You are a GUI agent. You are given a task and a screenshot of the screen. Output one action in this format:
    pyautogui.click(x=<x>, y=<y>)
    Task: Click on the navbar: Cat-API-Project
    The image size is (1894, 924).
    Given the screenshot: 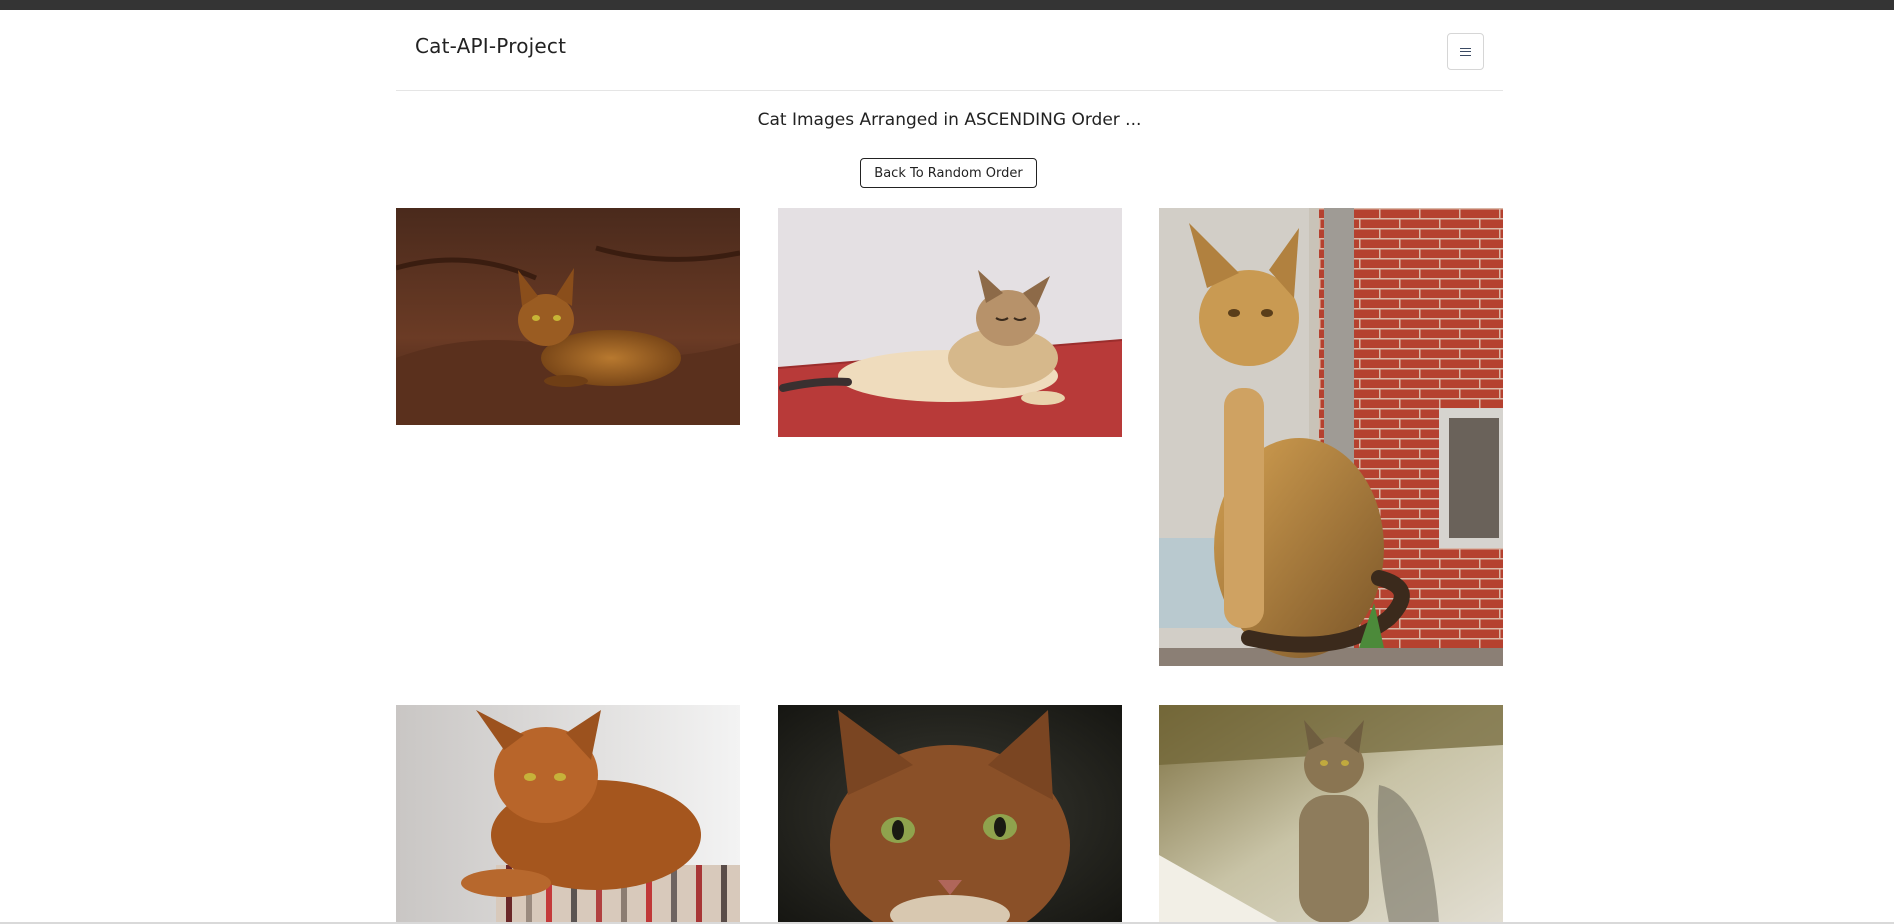 What is the action you would take?
    pyautogui.click(x=949, y=50)
    